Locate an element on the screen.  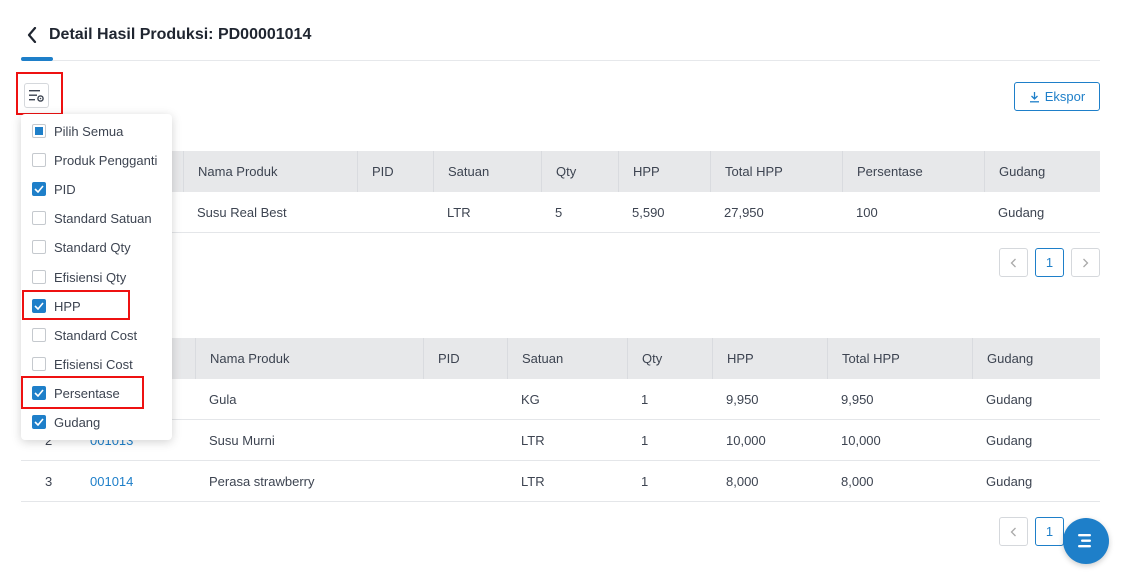
chat-button is located at coordinates (1086, 541).